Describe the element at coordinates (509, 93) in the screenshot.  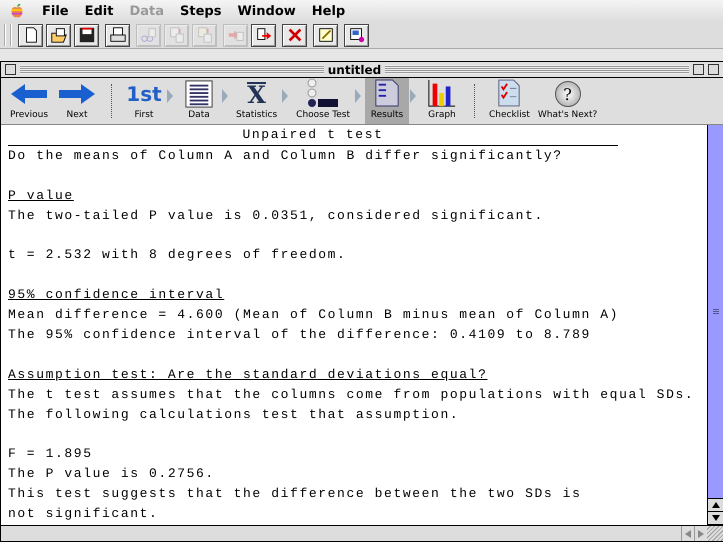
I see `checklist-icon` at that location.